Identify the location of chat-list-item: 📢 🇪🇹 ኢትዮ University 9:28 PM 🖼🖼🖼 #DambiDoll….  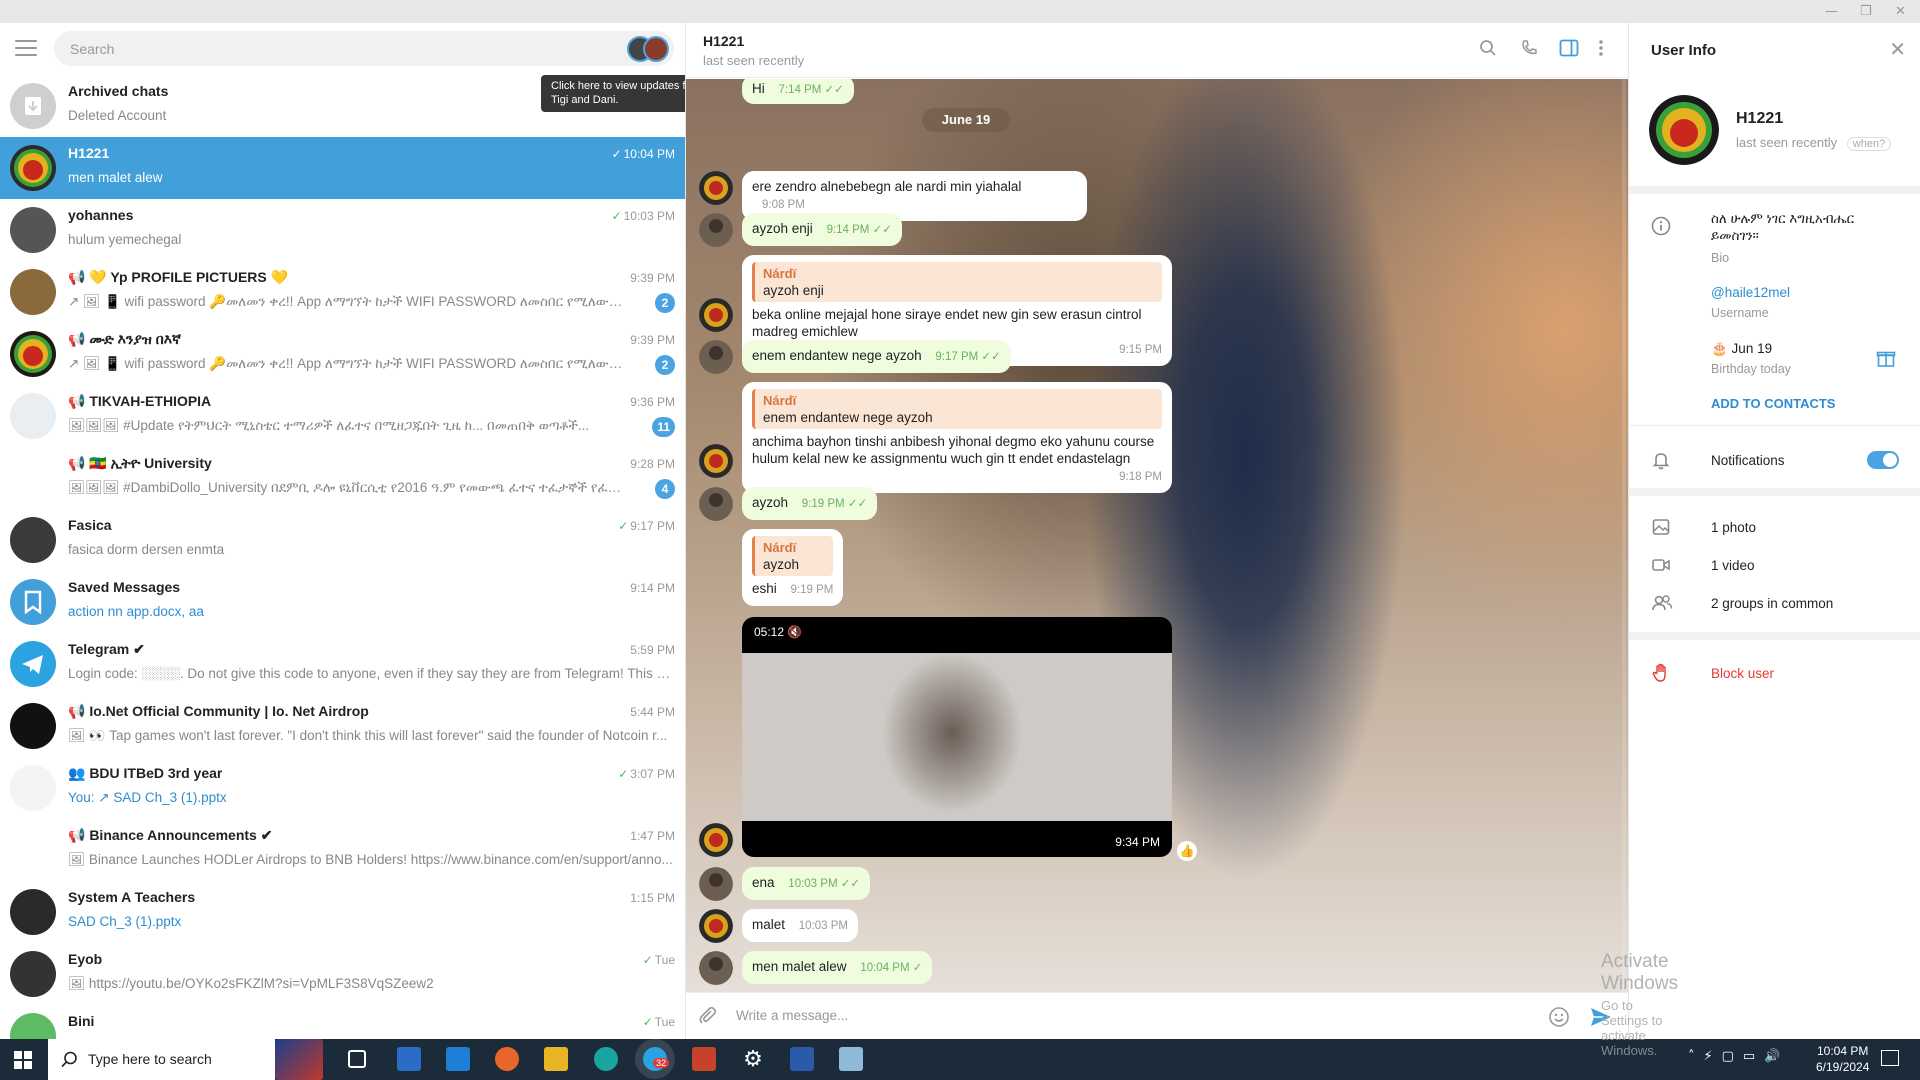
(342, 478).